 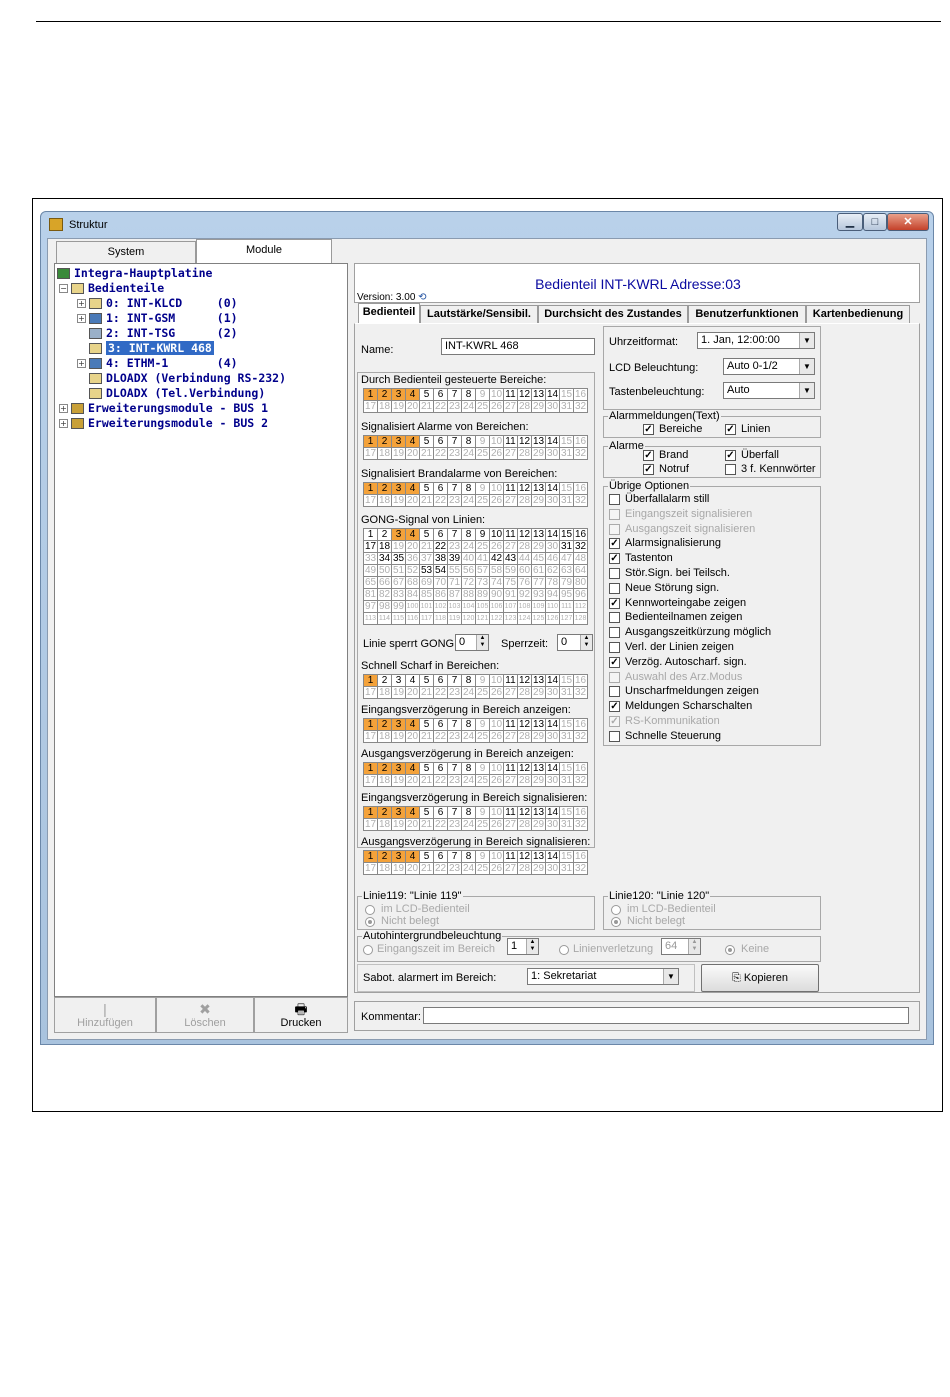 What do you see at coordinates (756, 340) in the screenshot?
I see `uhrzeit-select: 1. Jan, 12:00:00 ▼` at bounding box center [756, 340].